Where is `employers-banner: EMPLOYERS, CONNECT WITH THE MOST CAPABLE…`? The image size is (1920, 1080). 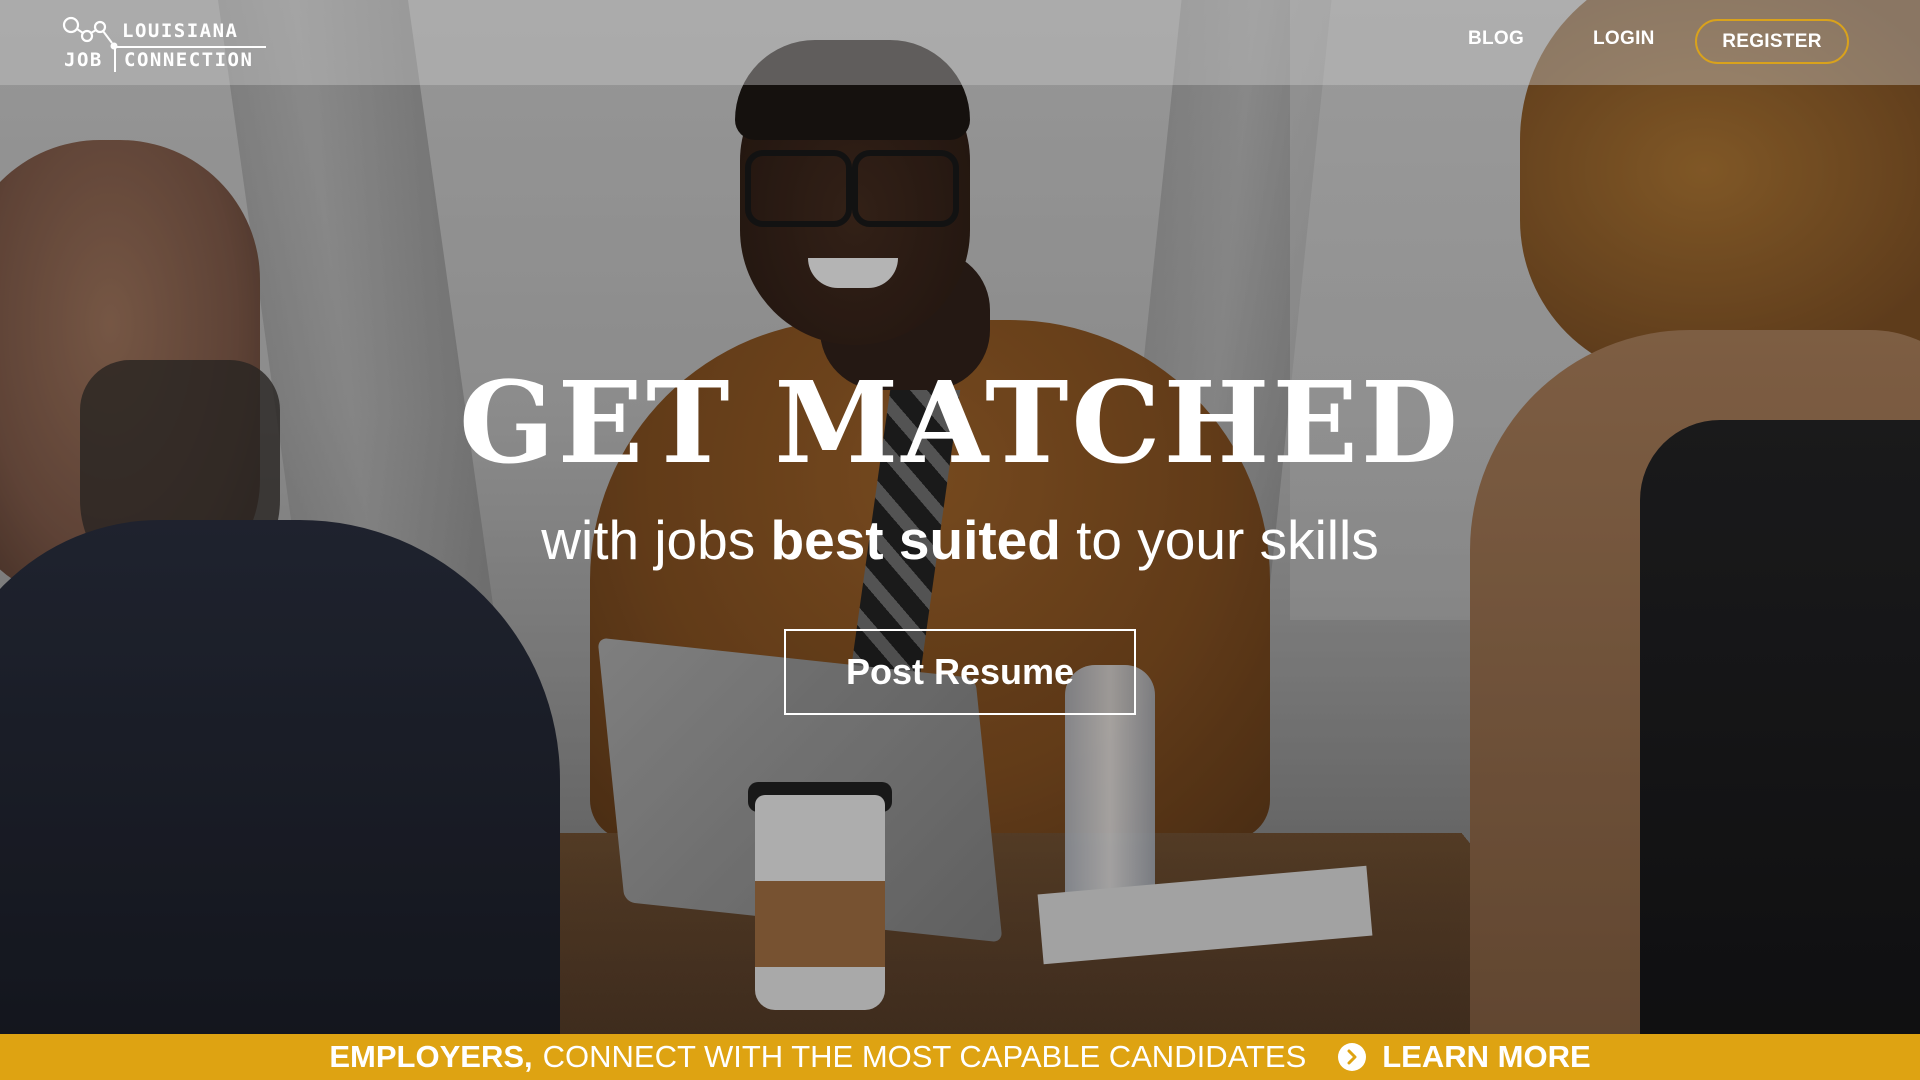
employers-banner: EMPLOYERS, CONNECT WITH THE MOST CAPABLE… is located at coordinates (960, 1057).